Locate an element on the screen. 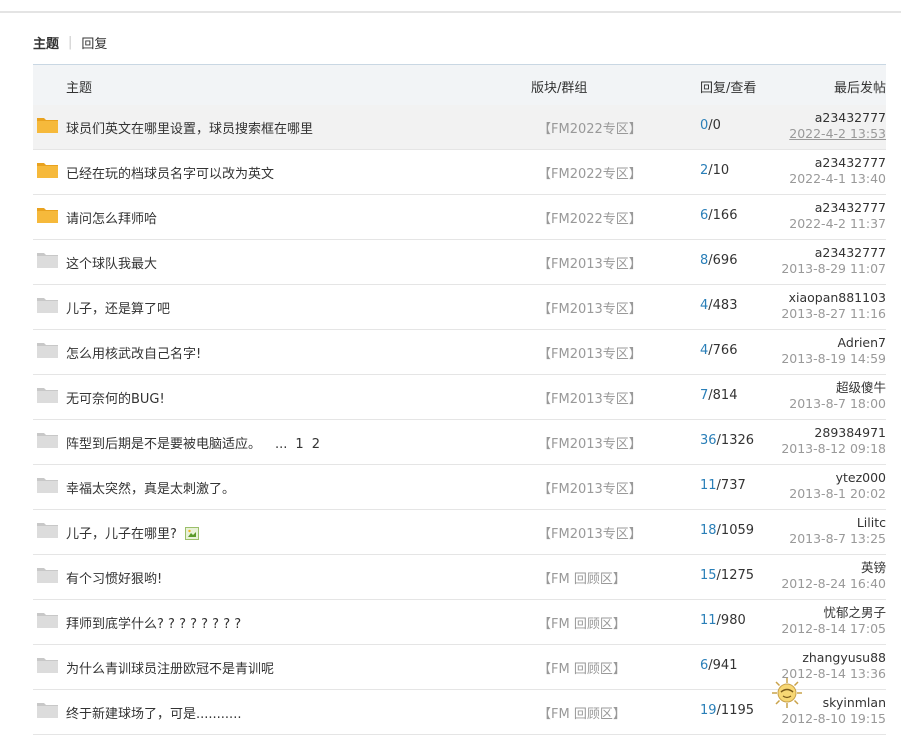 The image size is (901, 735). last-post-author: 超级傻牛 is located at coordinates (837, 388).